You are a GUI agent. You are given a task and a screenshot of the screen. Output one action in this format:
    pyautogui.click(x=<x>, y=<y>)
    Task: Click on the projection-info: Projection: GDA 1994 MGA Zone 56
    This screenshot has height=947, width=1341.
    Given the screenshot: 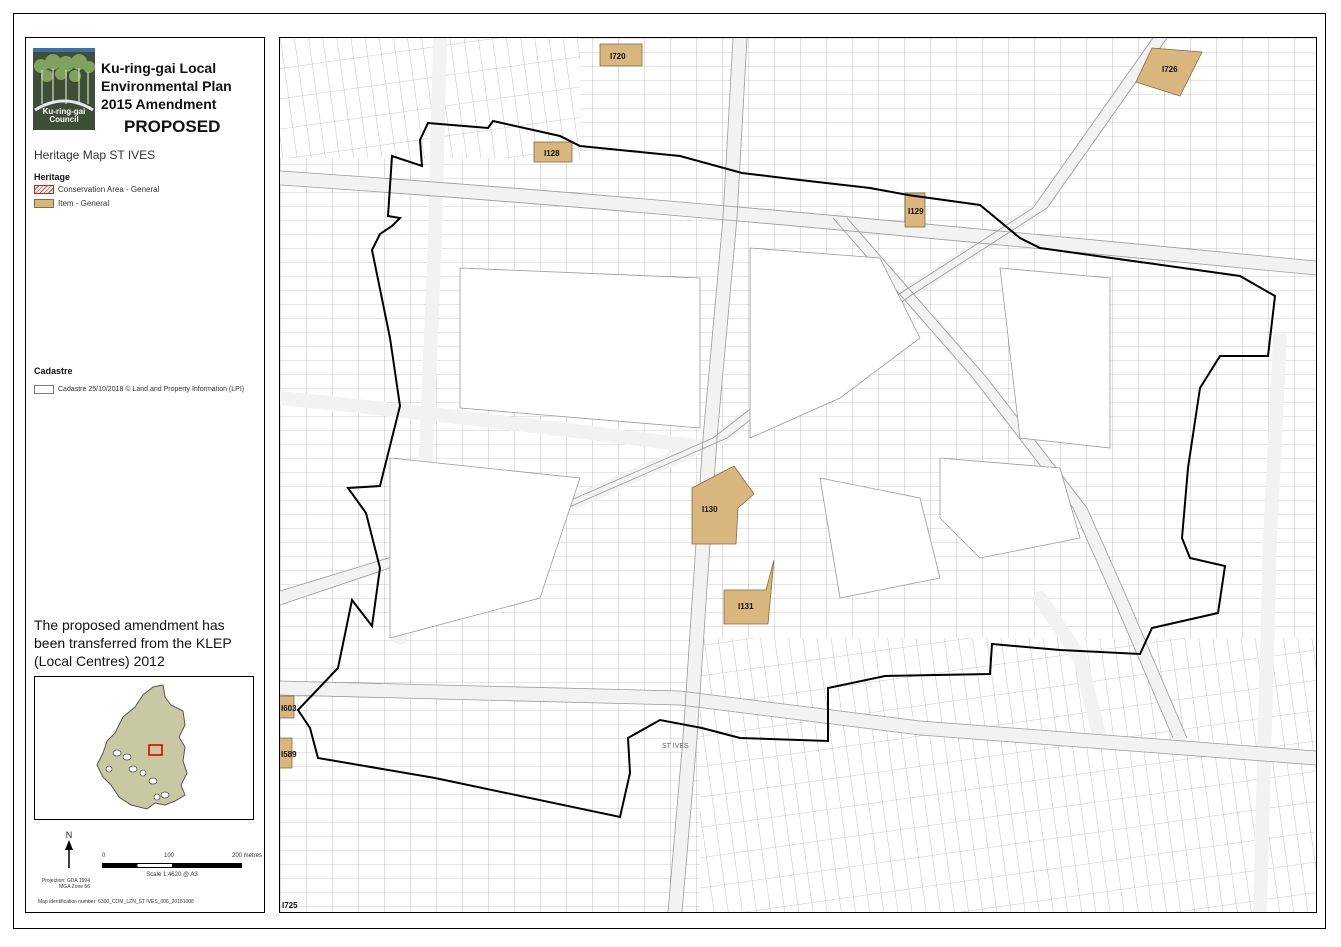 What is the action you would take?
    pyautogui.click(x=65, y=884)
    